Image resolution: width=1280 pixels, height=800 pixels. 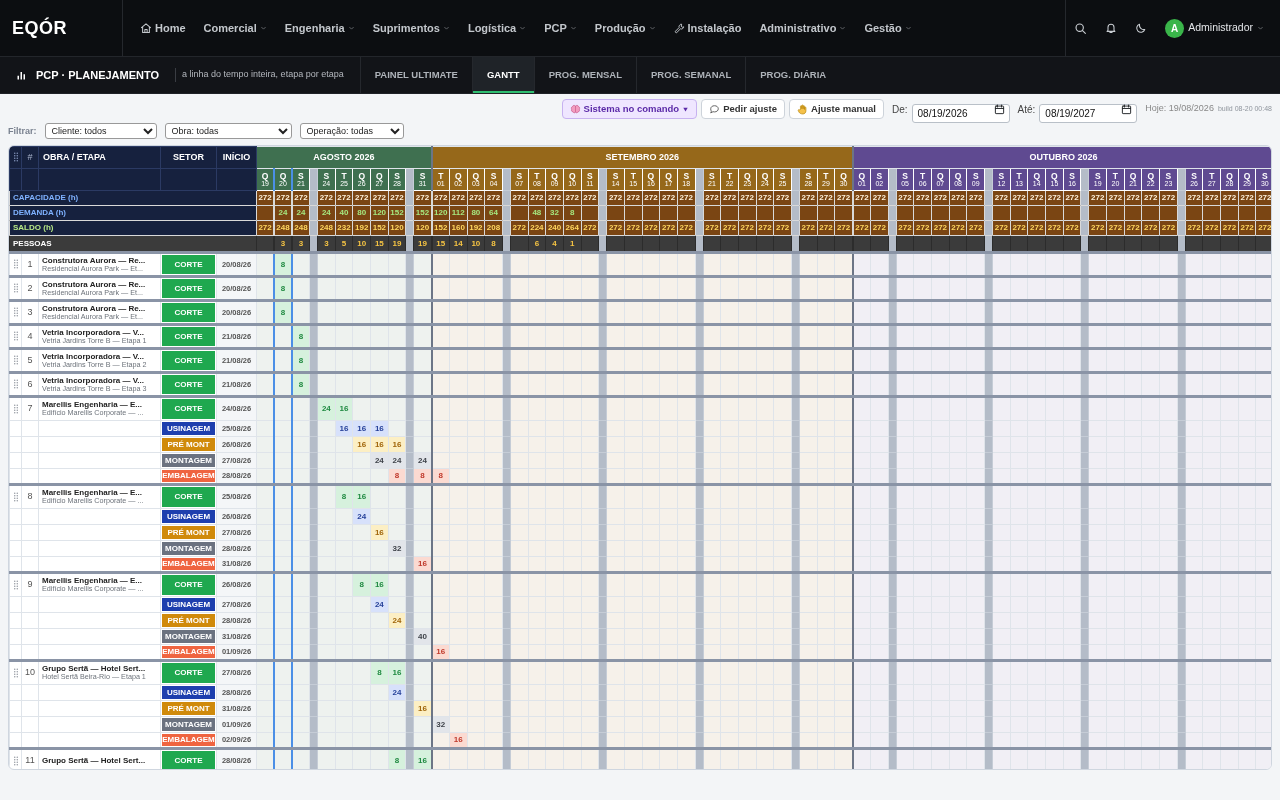 What do you see at coordinates (1088, 113) in the screenshot?
I see `date-field: 08/19/2027` at bounding box center [1088, 113].